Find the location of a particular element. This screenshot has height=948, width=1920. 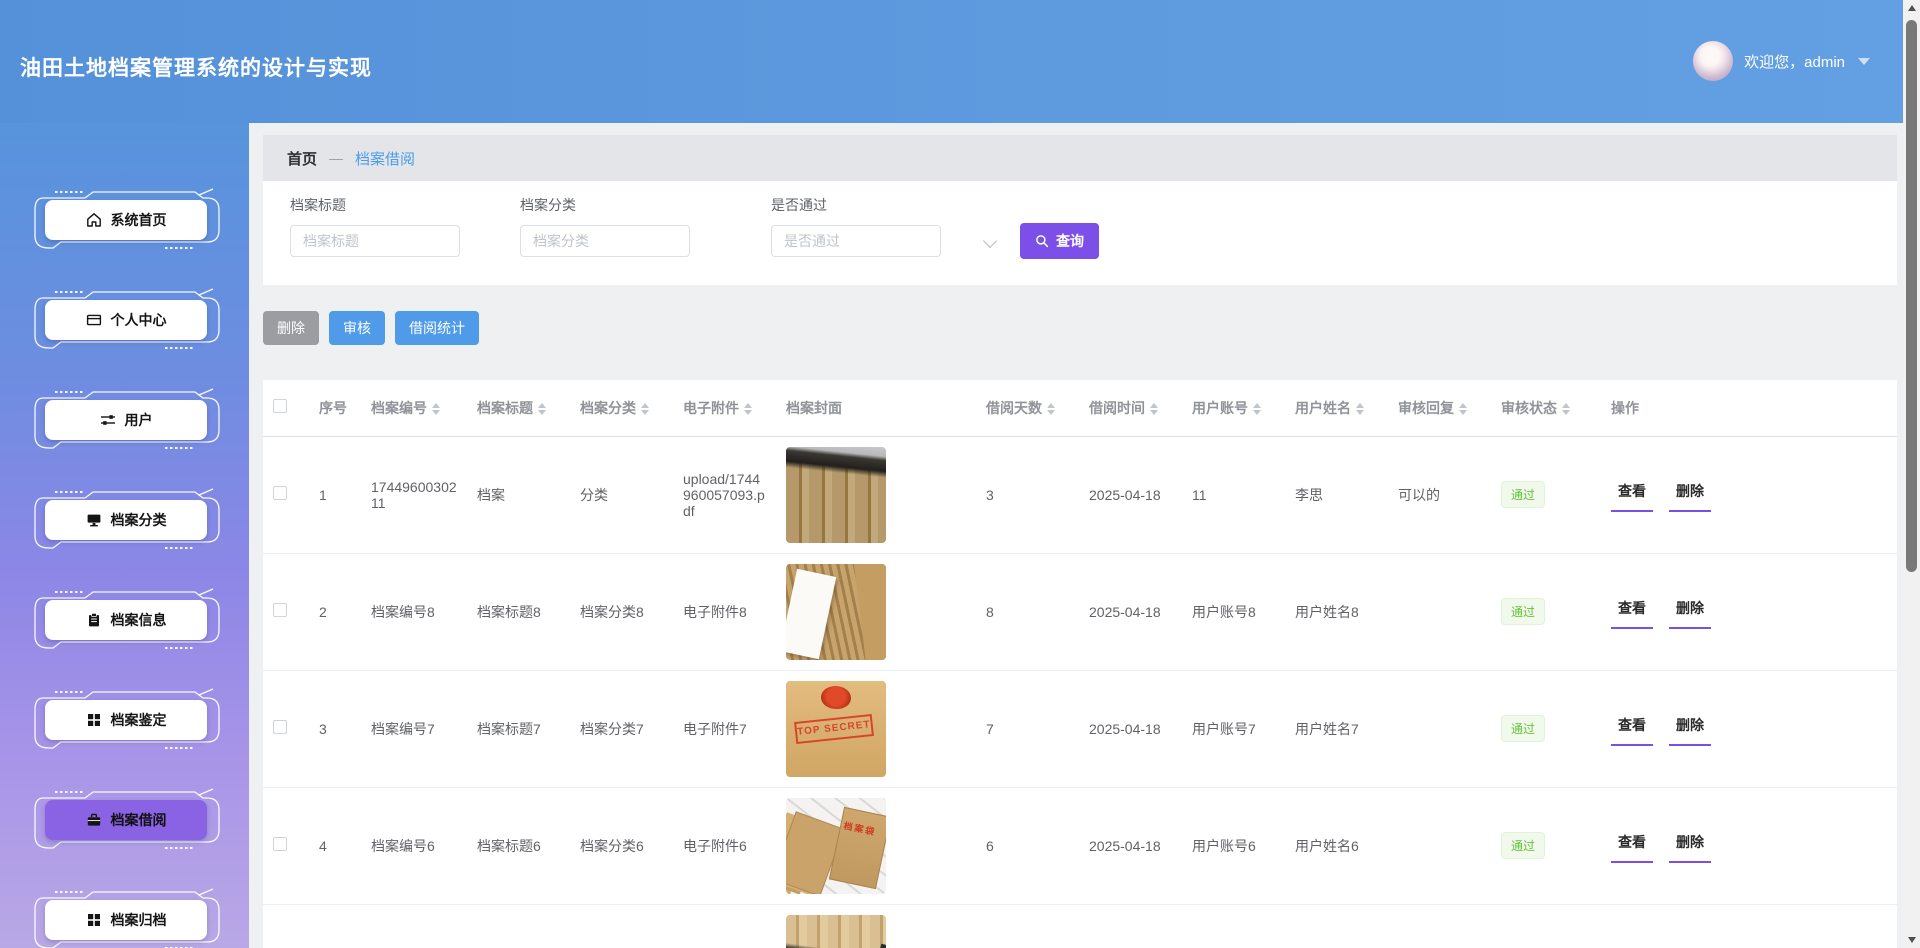

sidebar-item-label: 用户 is located at coordinates (138, 420).